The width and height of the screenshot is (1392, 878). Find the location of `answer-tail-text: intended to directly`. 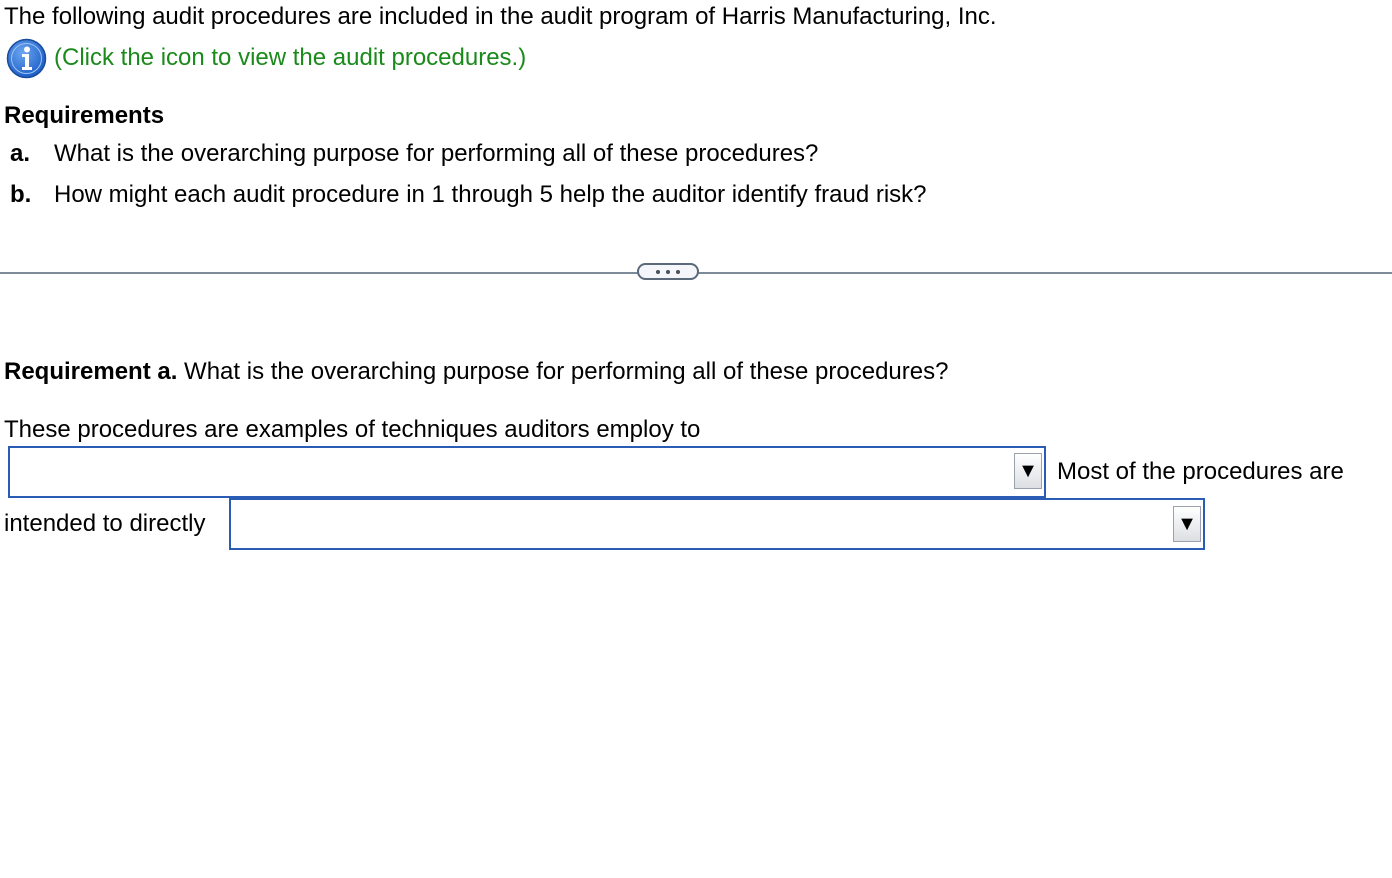

answer-tail-text: intended to directly is located at coordinates (105, 523).